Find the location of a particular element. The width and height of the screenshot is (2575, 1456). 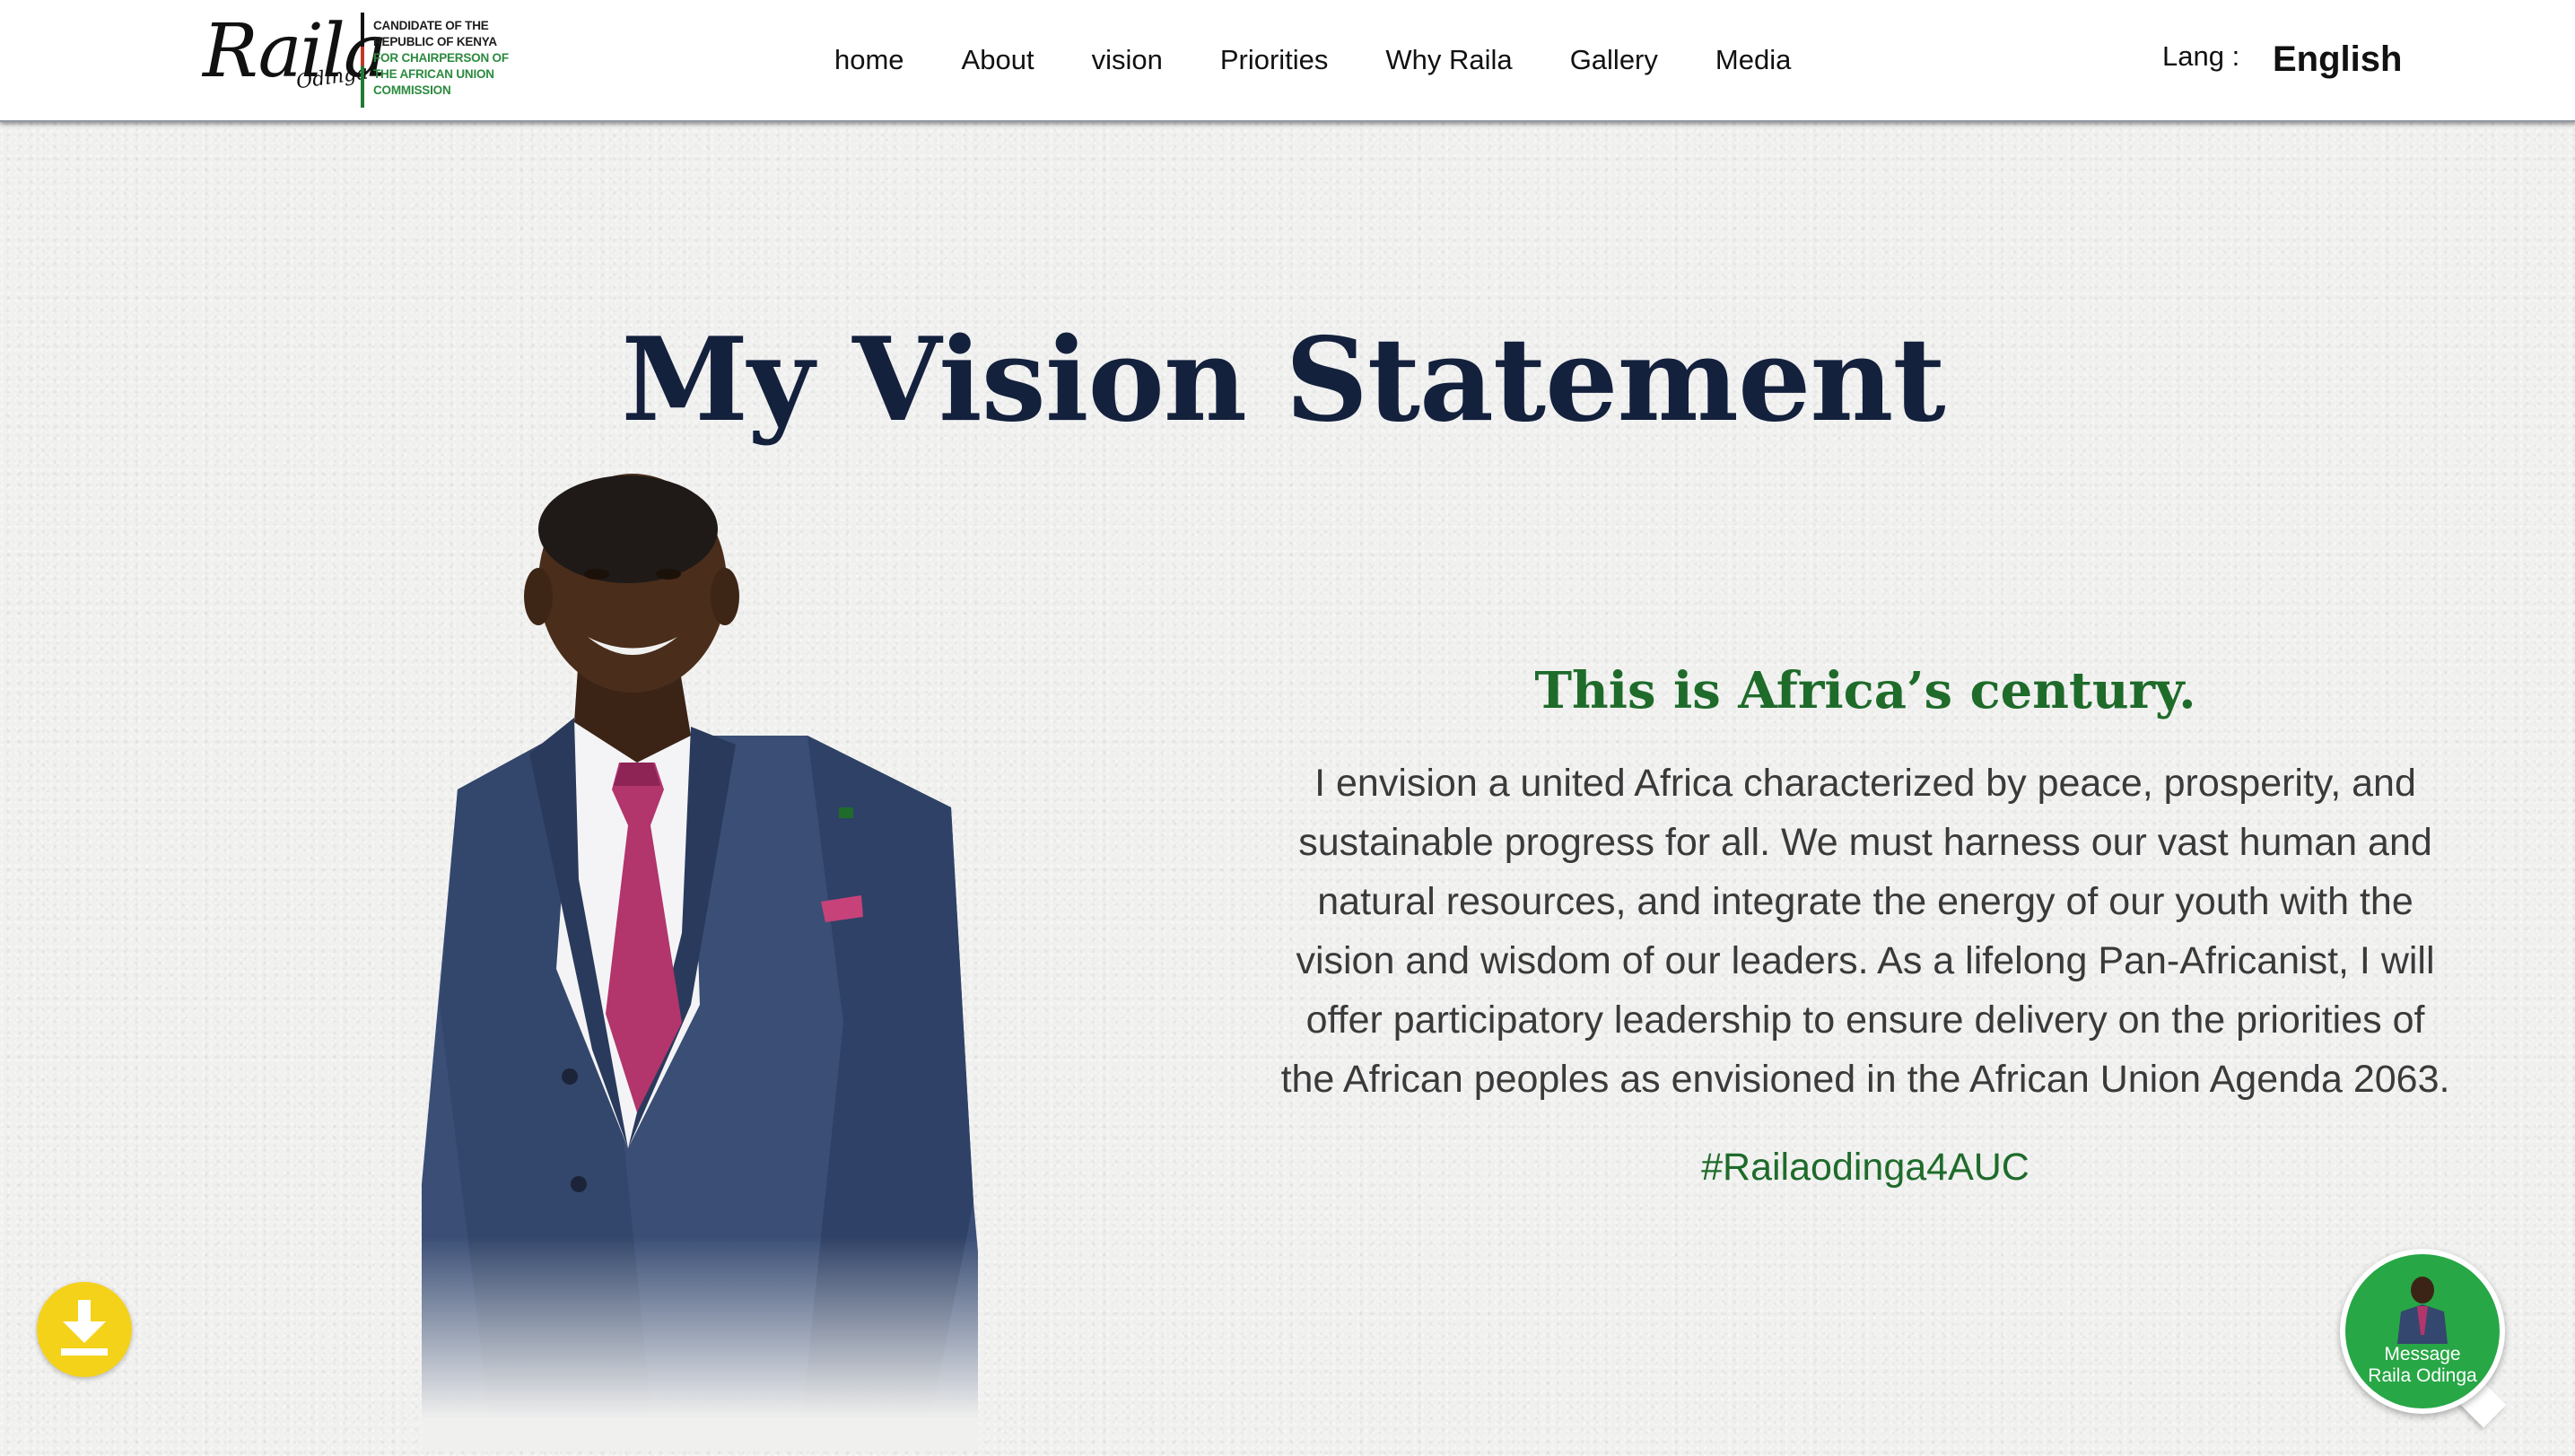

nav-link-why-raila: Why Raila is located at coordinates (1448, 60).